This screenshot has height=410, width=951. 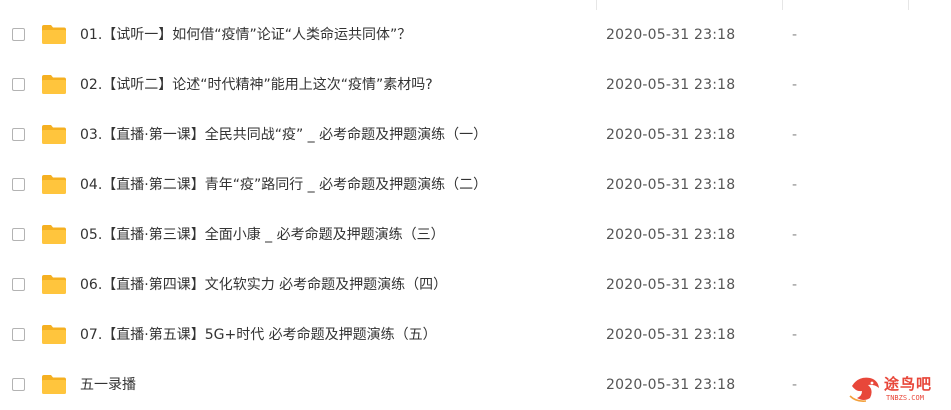 I want to click on file-name: 04.【直播·第二课】青年“疫”路同行 _ 必考命题及押题演练（二）, so click(x=283, y=185).